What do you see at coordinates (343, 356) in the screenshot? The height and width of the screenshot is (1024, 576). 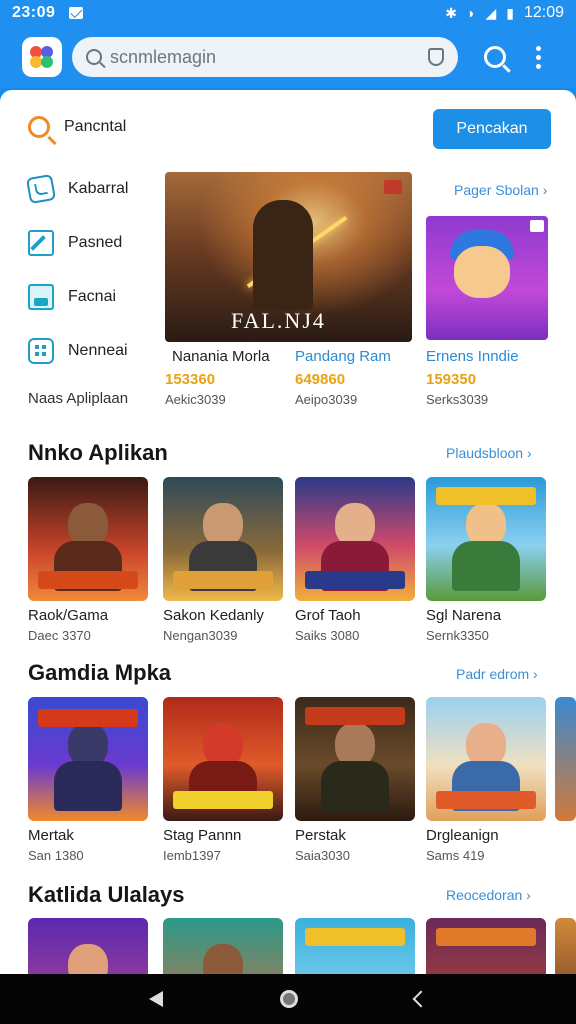 I see `featured-title: Pandang Ram` at bounding box center [343, 356].